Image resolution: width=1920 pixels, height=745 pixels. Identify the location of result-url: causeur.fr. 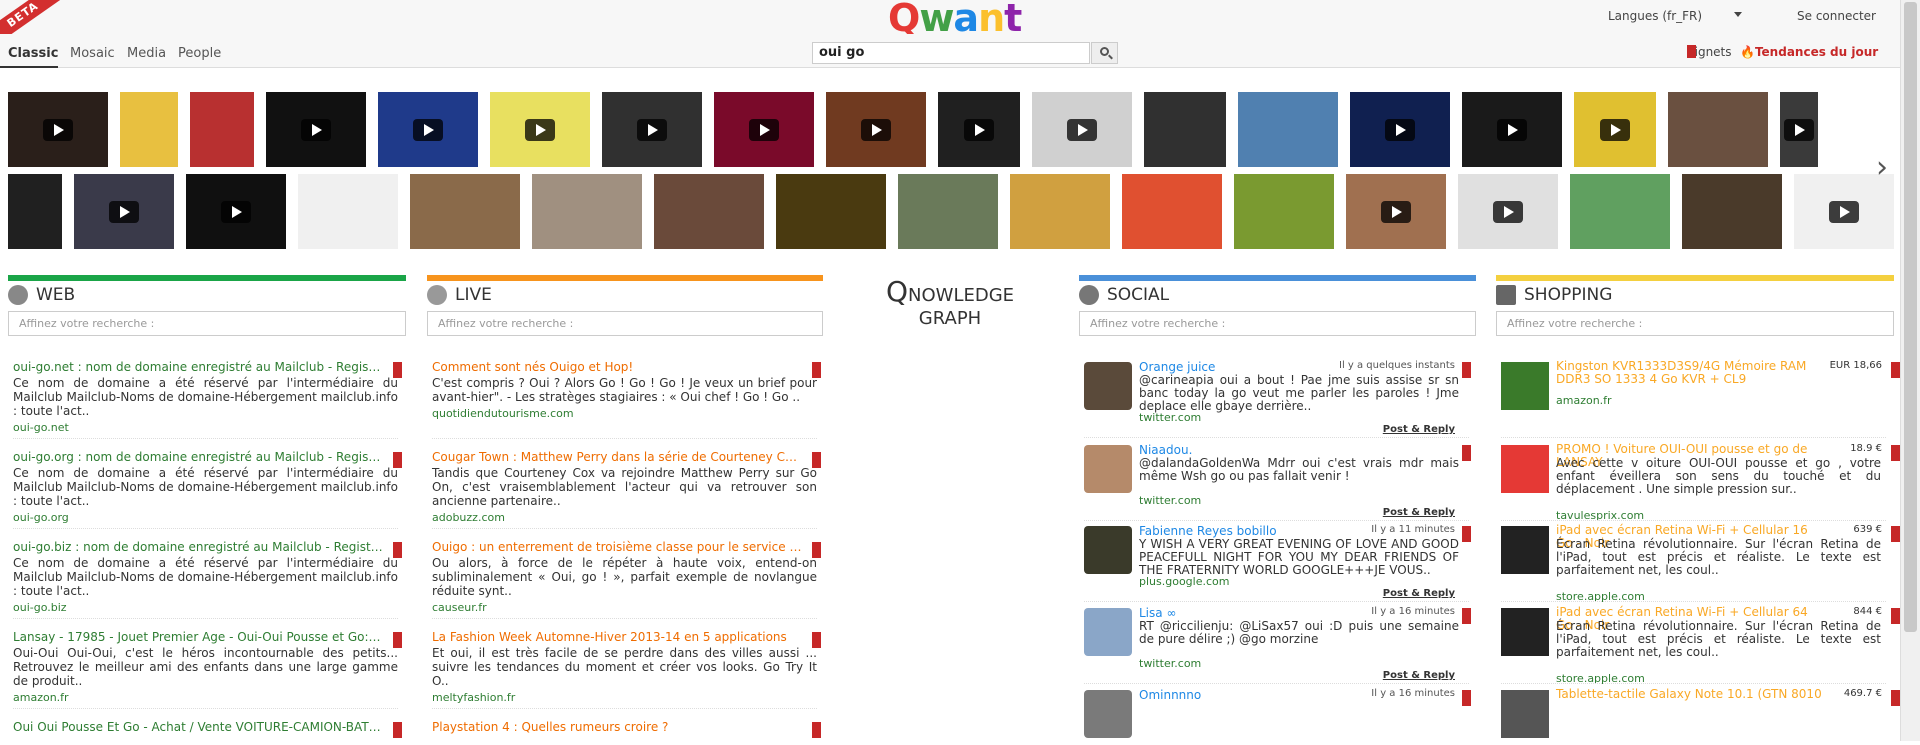
(624, 607).